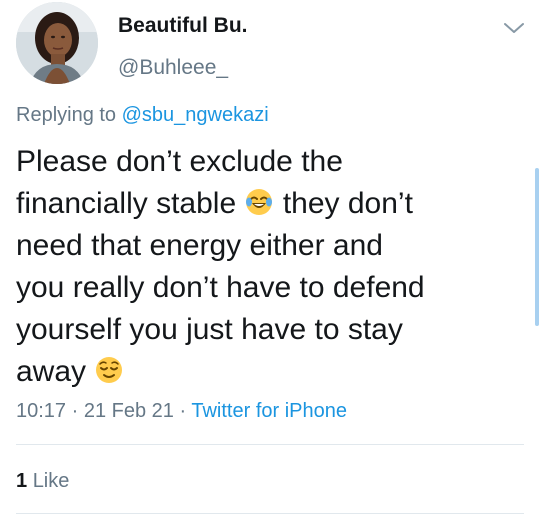 The image size is (540, 518). I want to click on tweet-line: you really don’t have to defend, so click(220, 287).